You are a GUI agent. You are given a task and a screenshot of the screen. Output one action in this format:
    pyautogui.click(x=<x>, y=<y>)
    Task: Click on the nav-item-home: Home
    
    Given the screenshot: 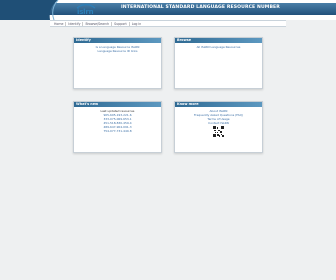 What is the action you would take?
    pyautogui.click(x=59, y=23)
    